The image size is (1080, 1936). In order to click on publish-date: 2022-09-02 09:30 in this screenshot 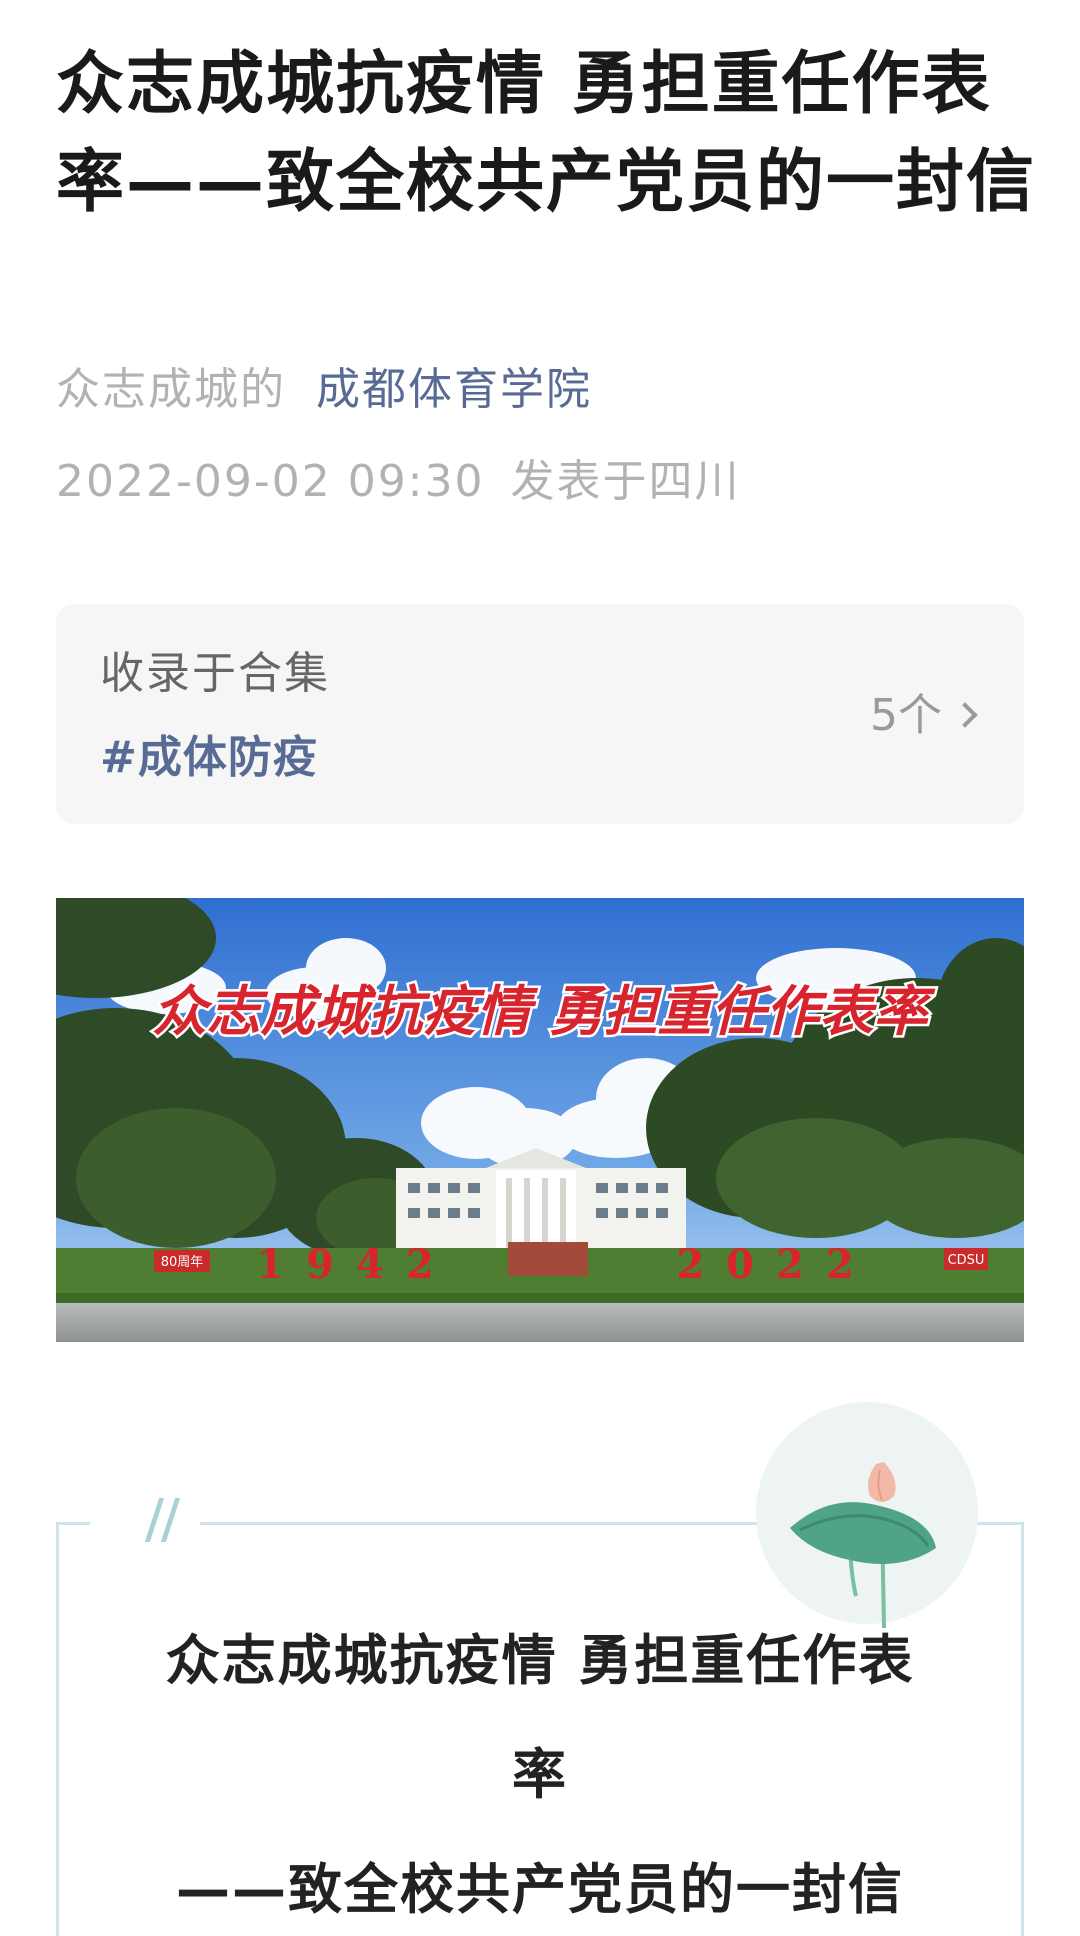, I will do `click(270, 481)`.